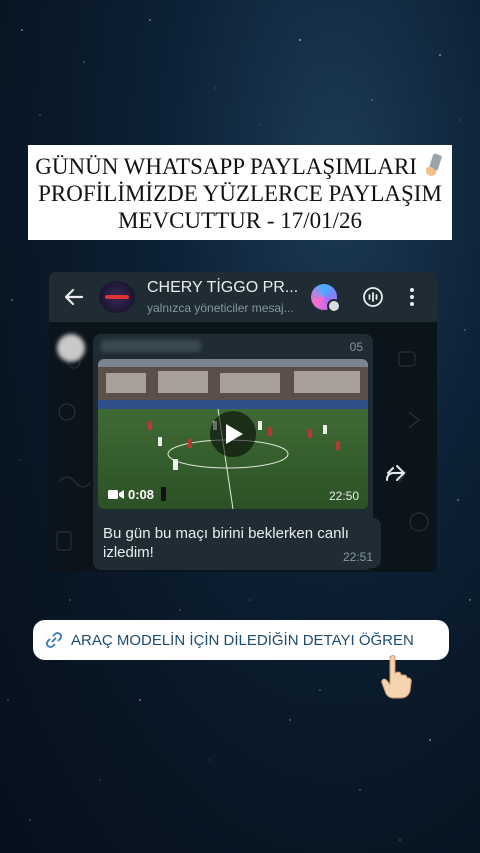 Image resolution: width=480 pixels, height=853 pixels. What do you see at coordinates (326, 298) in the screenshot?
I see `meta-ai-icon` at bounding box center [326, 298].